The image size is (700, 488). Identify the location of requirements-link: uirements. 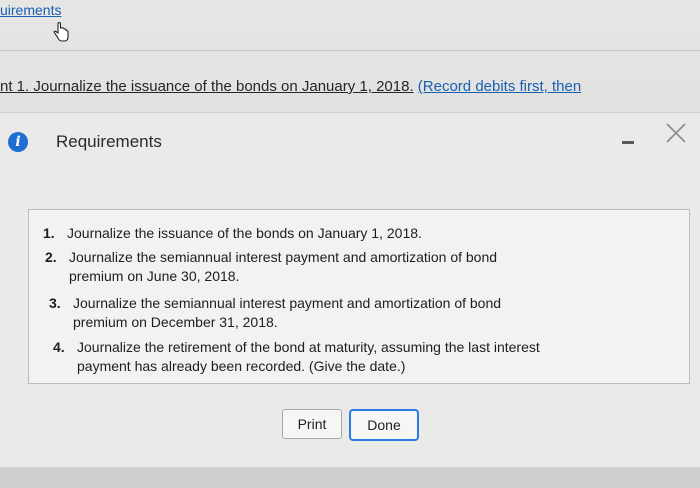
(30, 10).